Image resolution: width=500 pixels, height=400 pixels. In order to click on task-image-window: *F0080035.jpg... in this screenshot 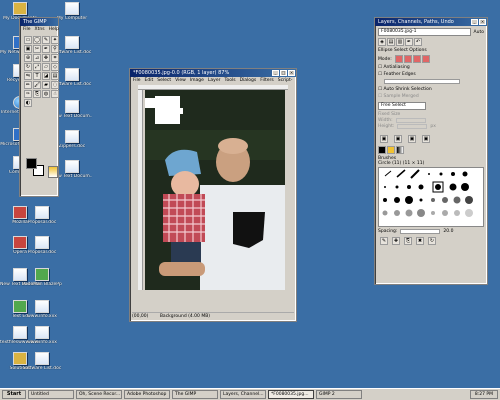, I will do `click(291, 394)`.